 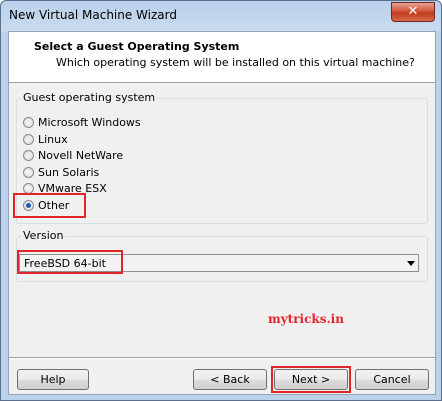 What do you see at coordinates (89, 122) in the screenshot?
I see `radio-label: Microsoft Windows` at bounding box center [89, 122].